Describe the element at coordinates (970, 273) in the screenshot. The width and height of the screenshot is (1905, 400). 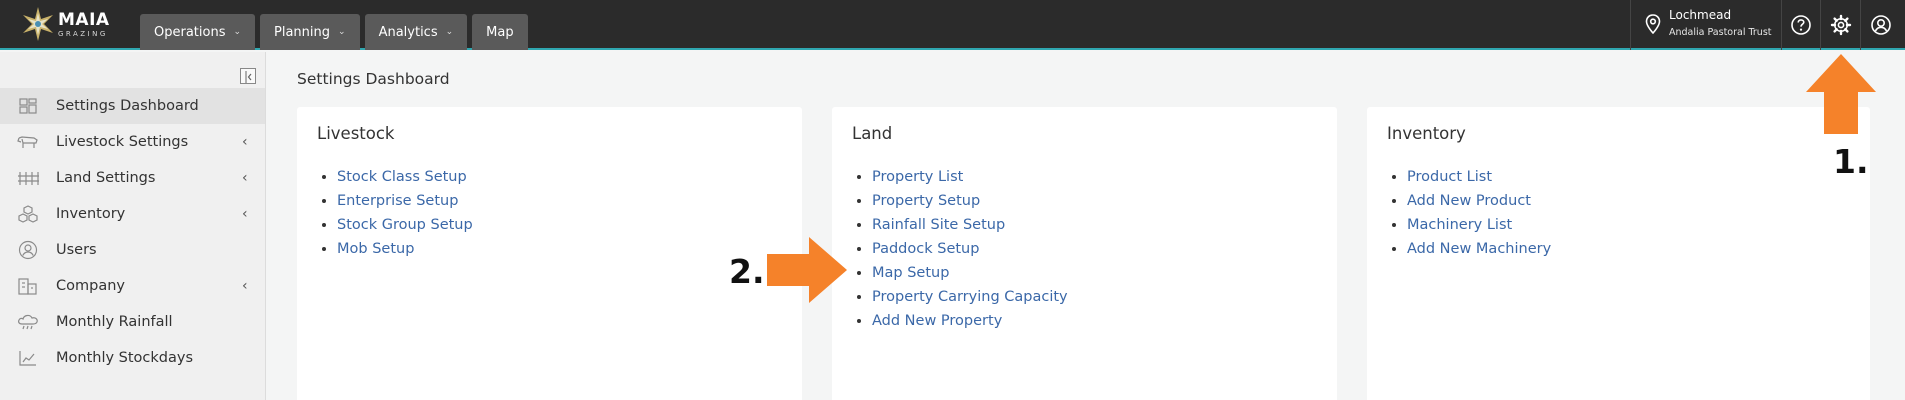
I see `list-item: Map Setup` at that location.